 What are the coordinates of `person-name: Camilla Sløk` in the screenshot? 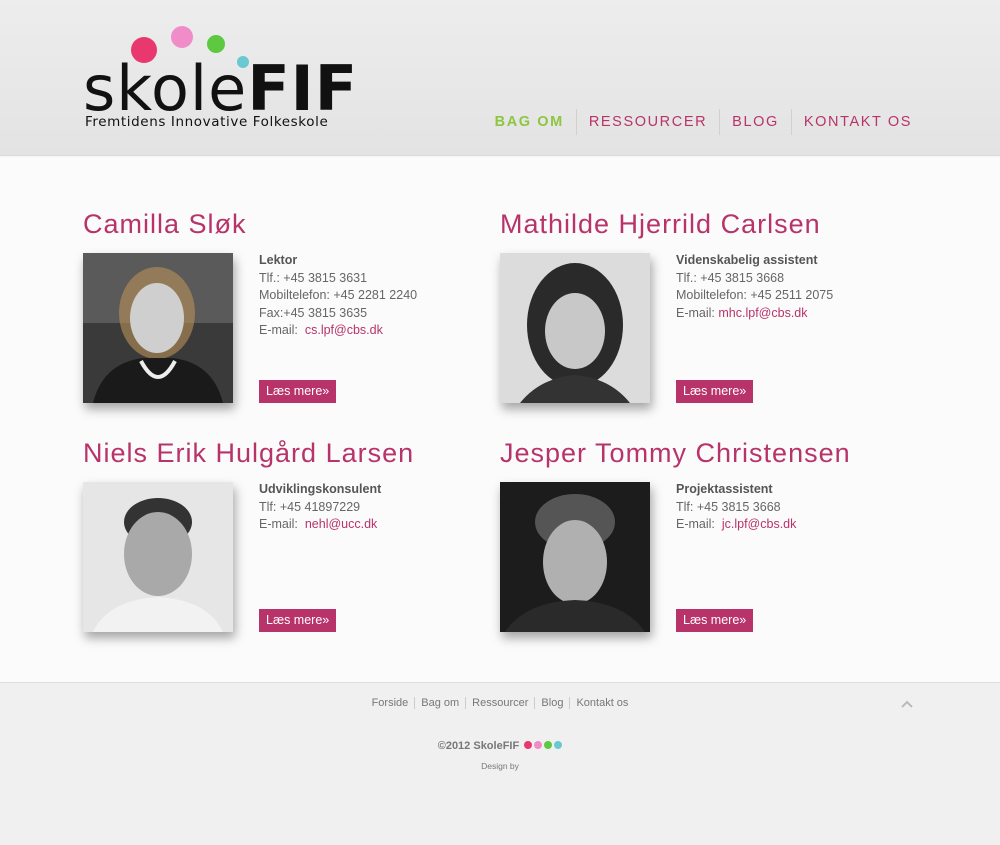 It's located at (165, 224).